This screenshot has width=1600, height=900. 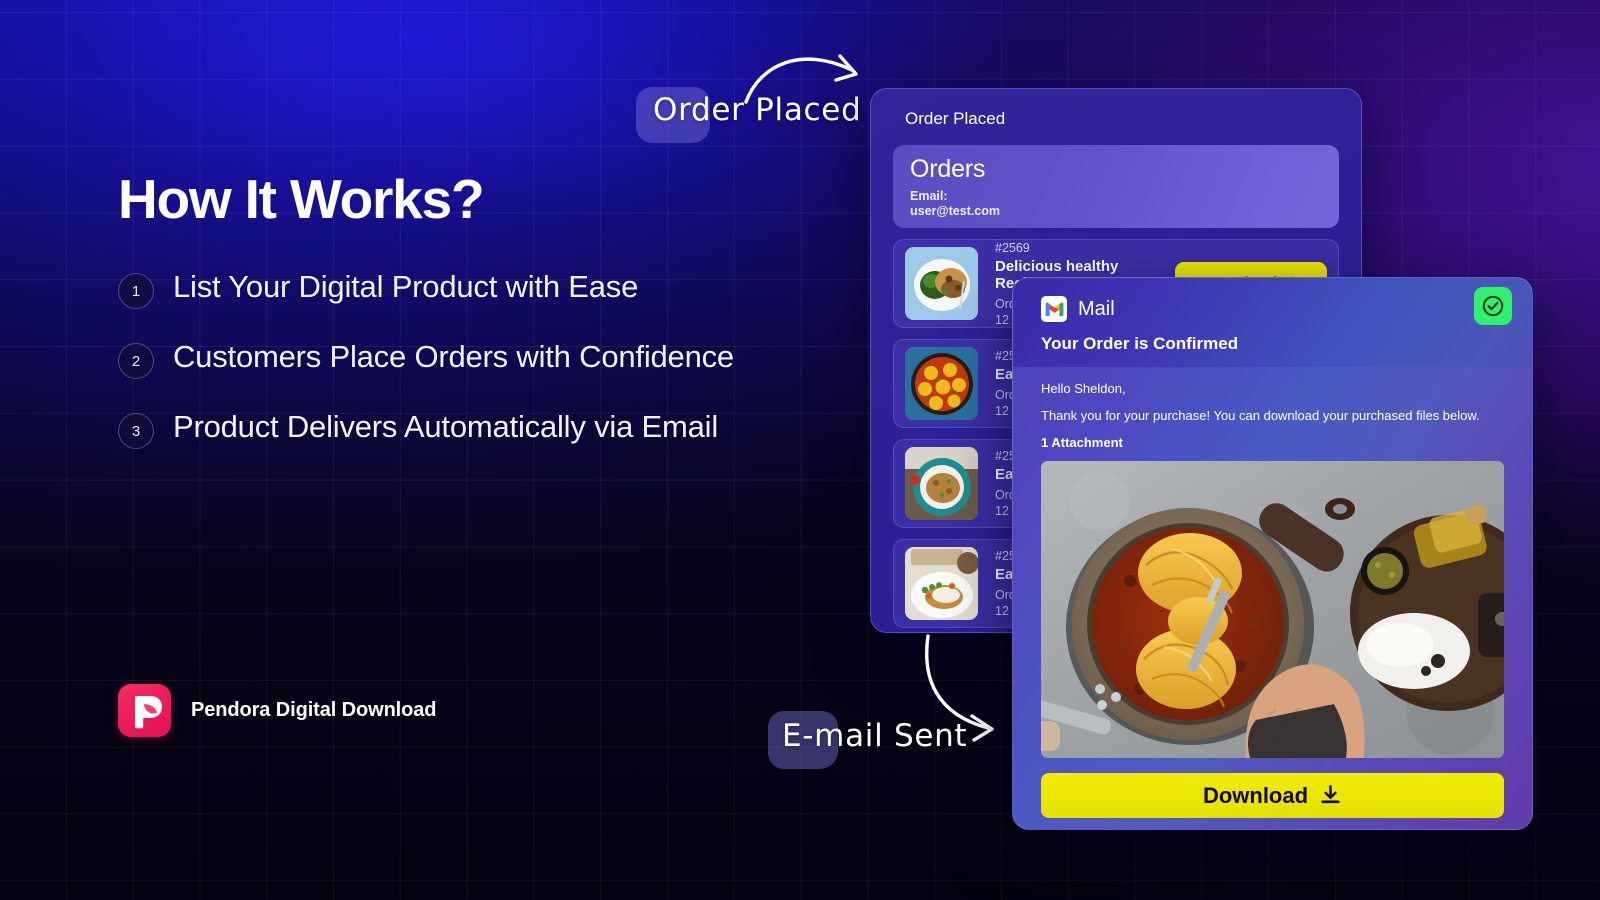 What do you see at coordinates (1083, 388) in the screenshot?
I see `mail-greeting: Hello Sheldon,` at bounding box center [1083, 388].